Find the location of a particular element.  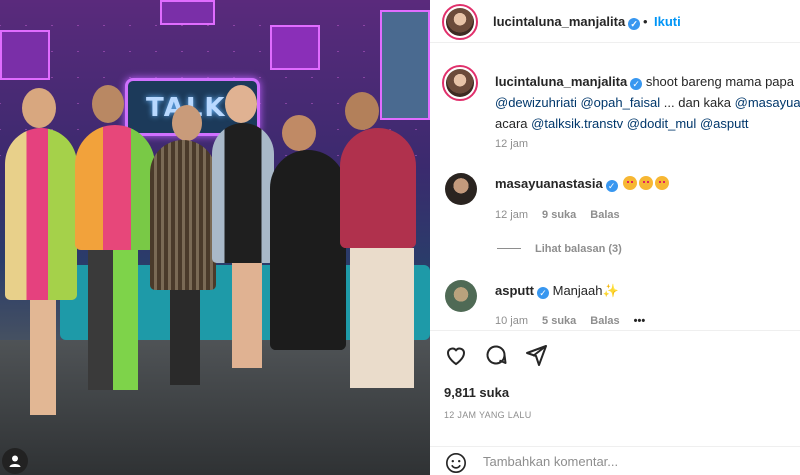

view-replies-button: Lihat balasan (3) is located at coordinates (559, 249).